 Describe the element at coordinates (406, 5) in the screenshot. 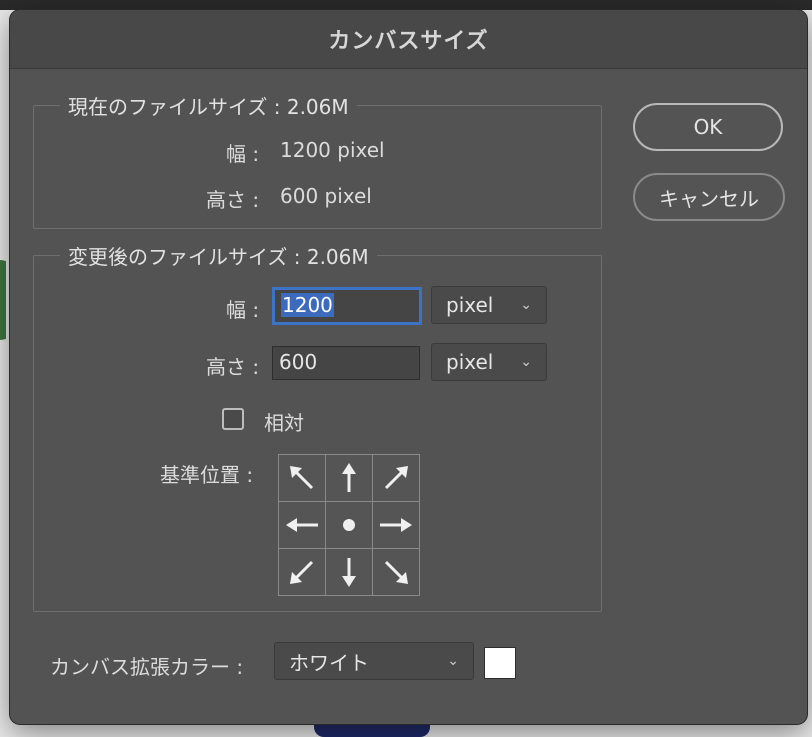

I see `background-app-topbar` at that location.